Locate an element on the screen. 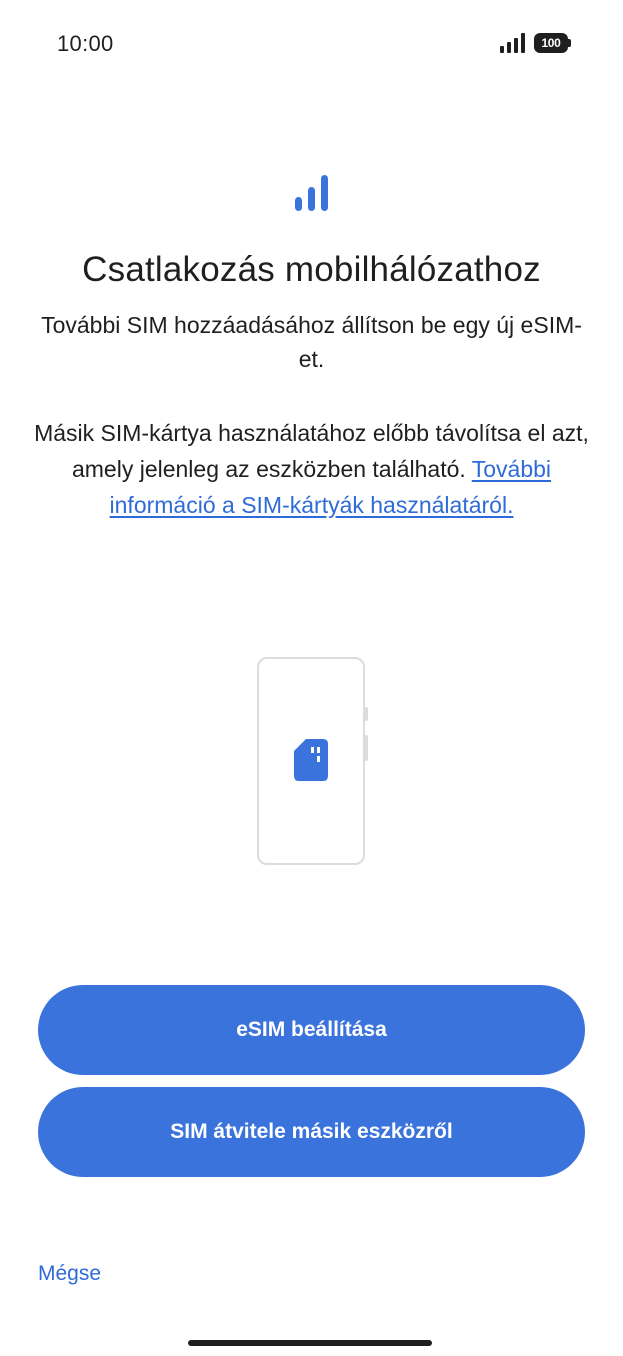  setup-esim-button: eSIM beállítása is located at coordinates (311, 1030).